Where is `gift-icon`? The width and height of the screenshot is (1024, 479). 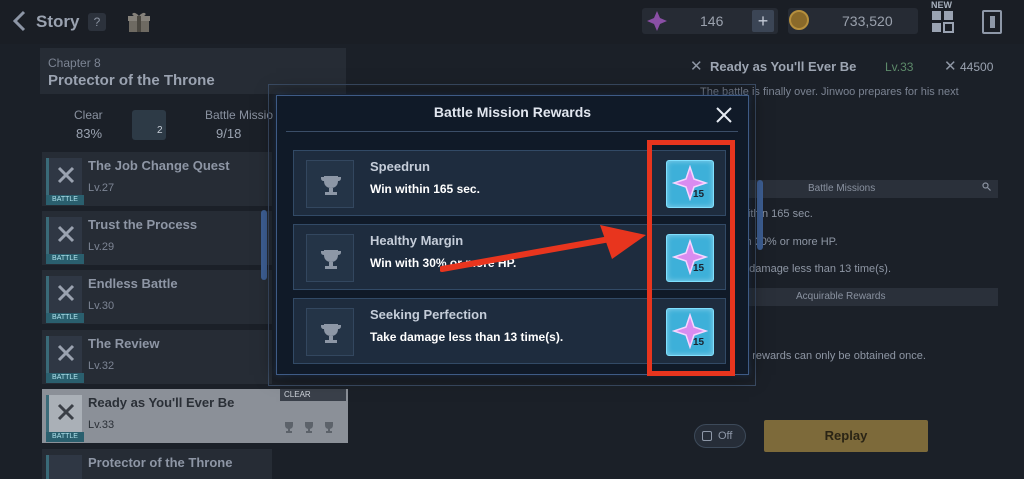 gift-icon is located at coordinates (139, 22).